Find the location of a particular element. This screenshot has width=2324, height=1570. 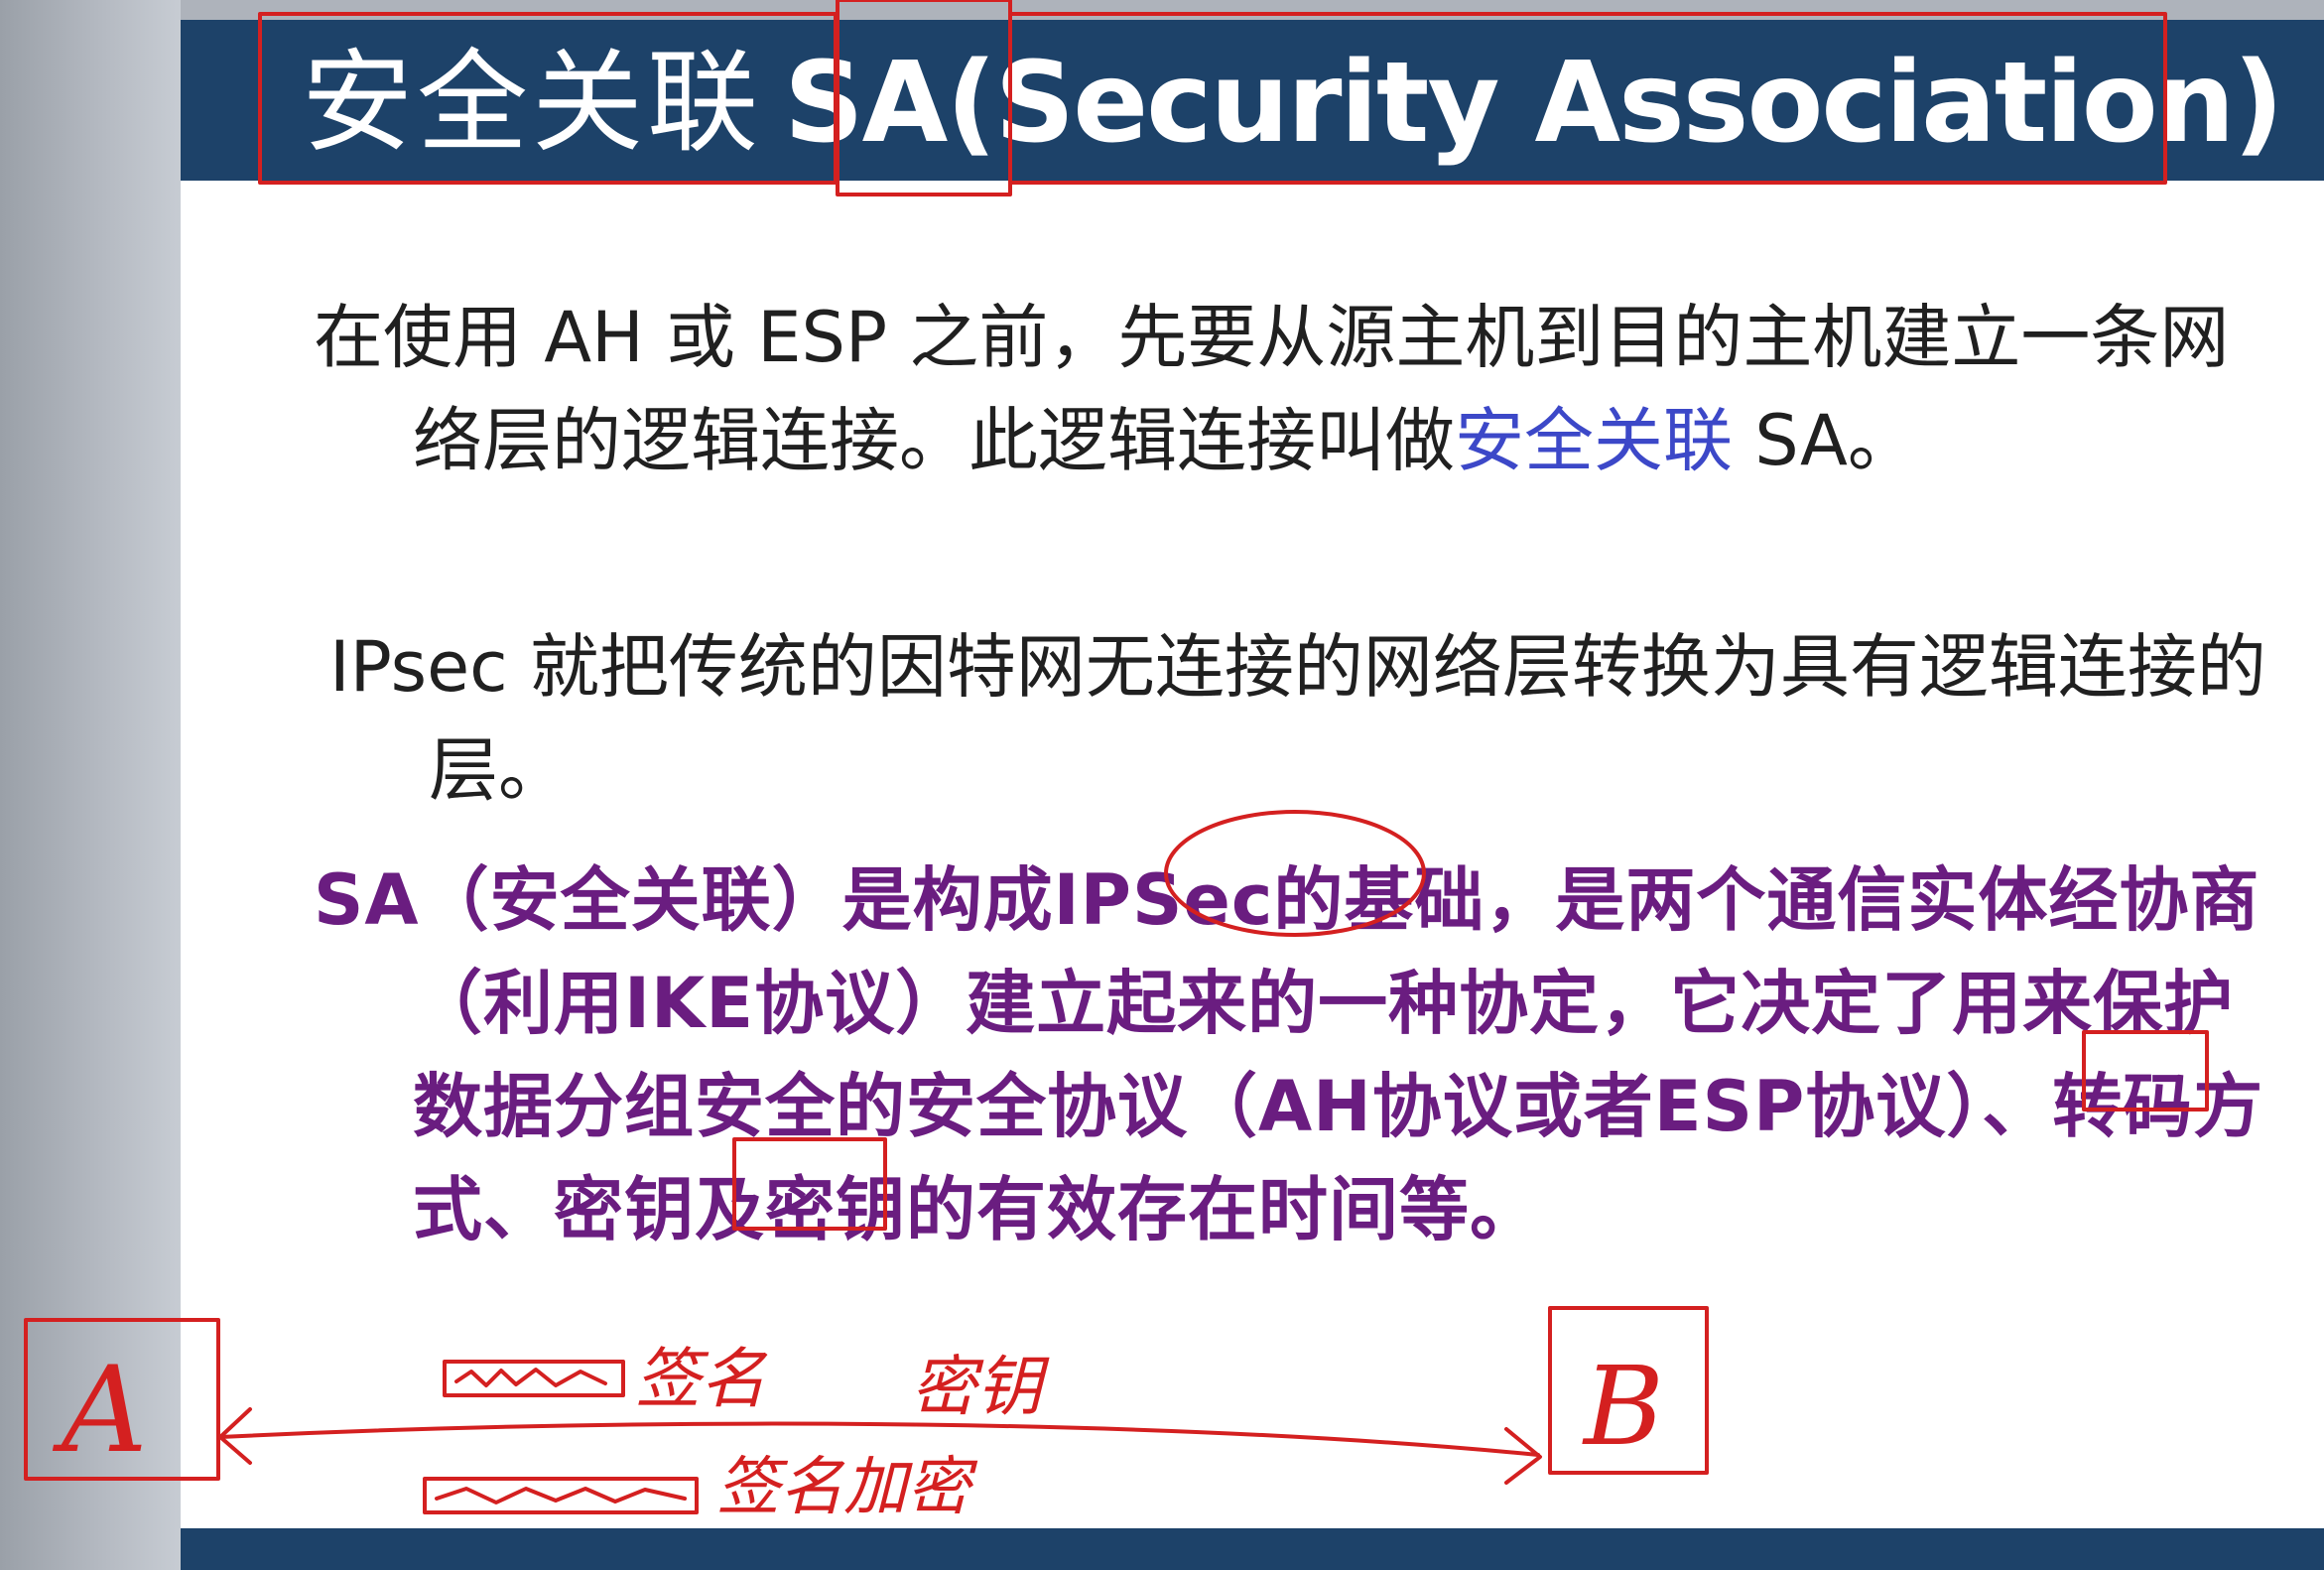

paragraph-ipsec: IPsec 就把传统的因特网无连接的网络层转换为具有逻辑连接的层。 is located at coordinates (1311, 718).